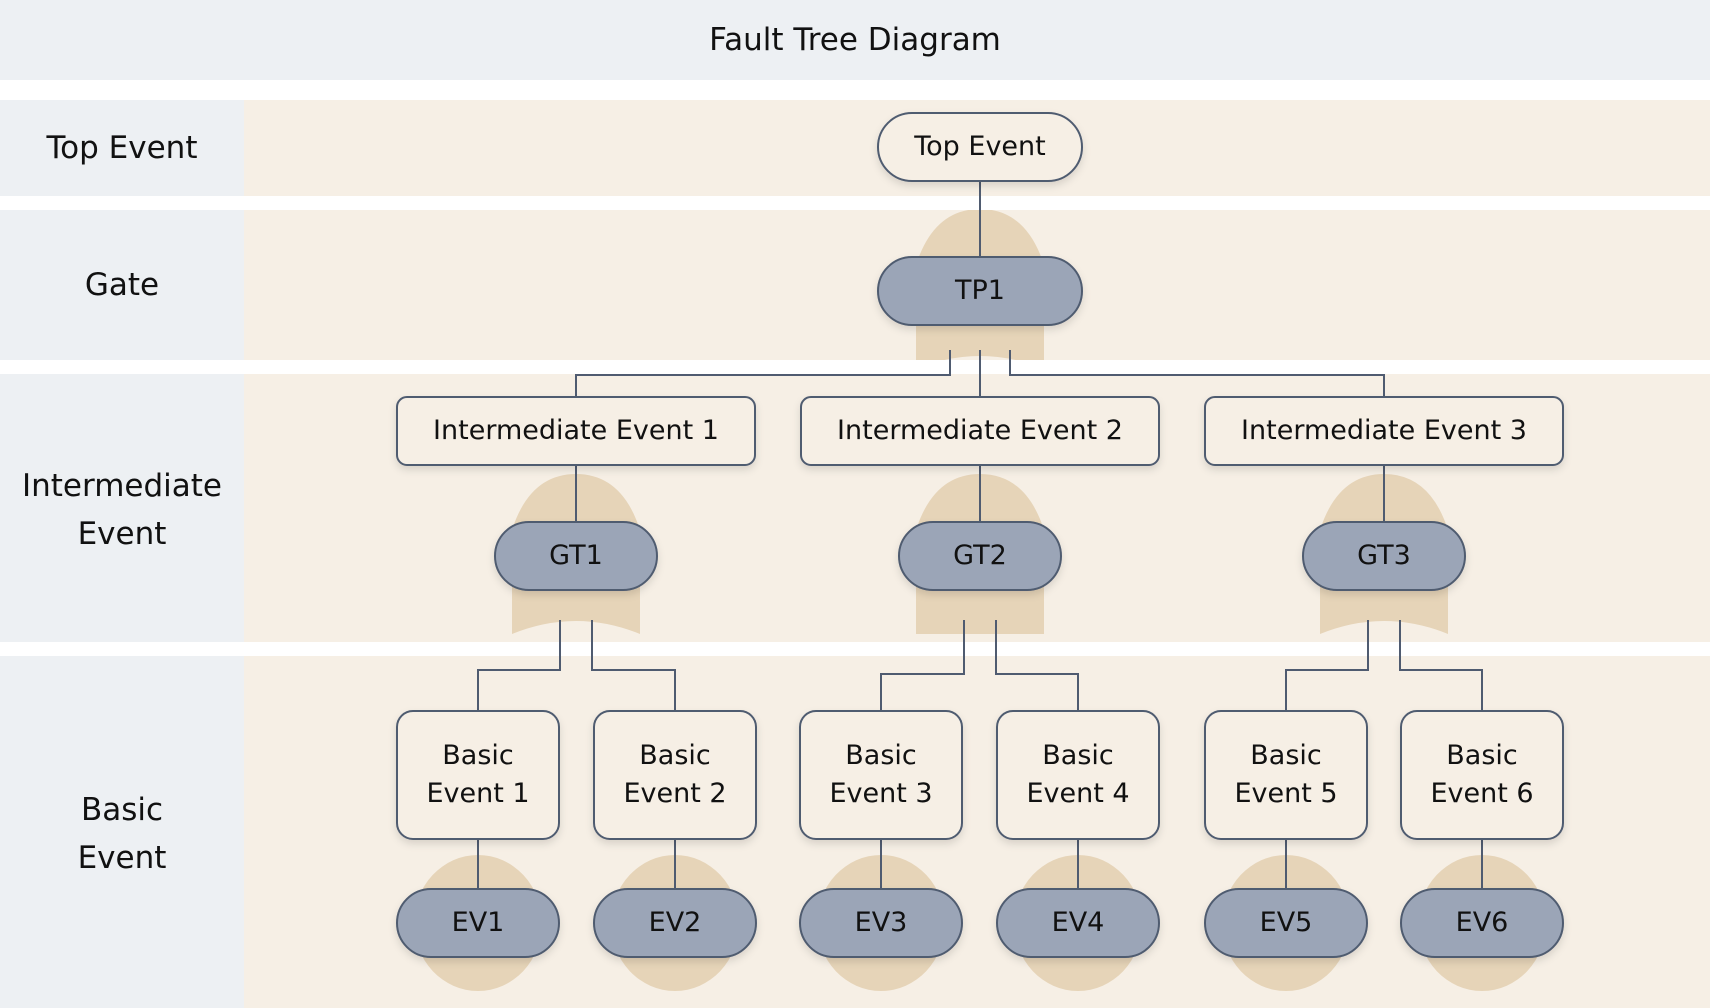  I want to click on connector-tp1-ie3, so click(1197, 373).